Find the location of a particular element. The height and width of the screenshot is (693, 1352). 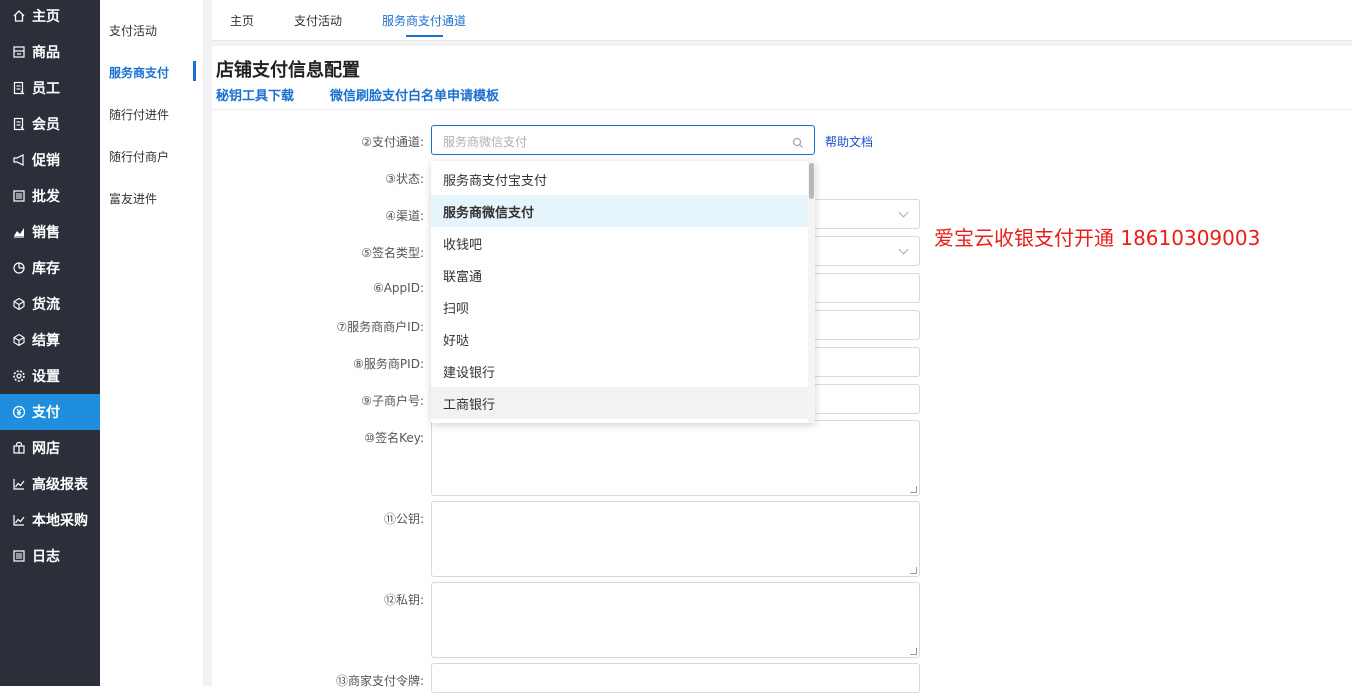

nav-item-home: 主页 is located at coordinates (50, 17).